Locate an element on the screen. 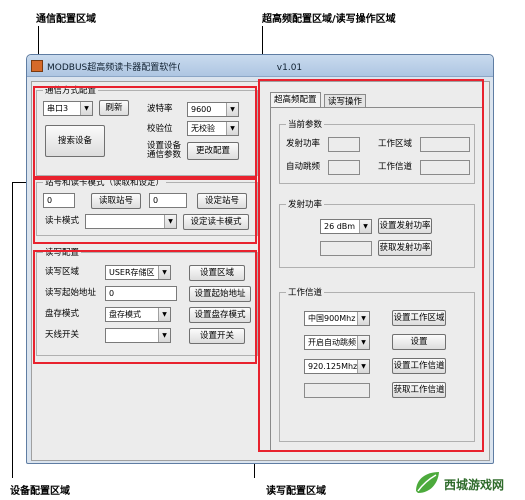 The image size is (525, 500). app-icon is located at coordinates (37, 66).